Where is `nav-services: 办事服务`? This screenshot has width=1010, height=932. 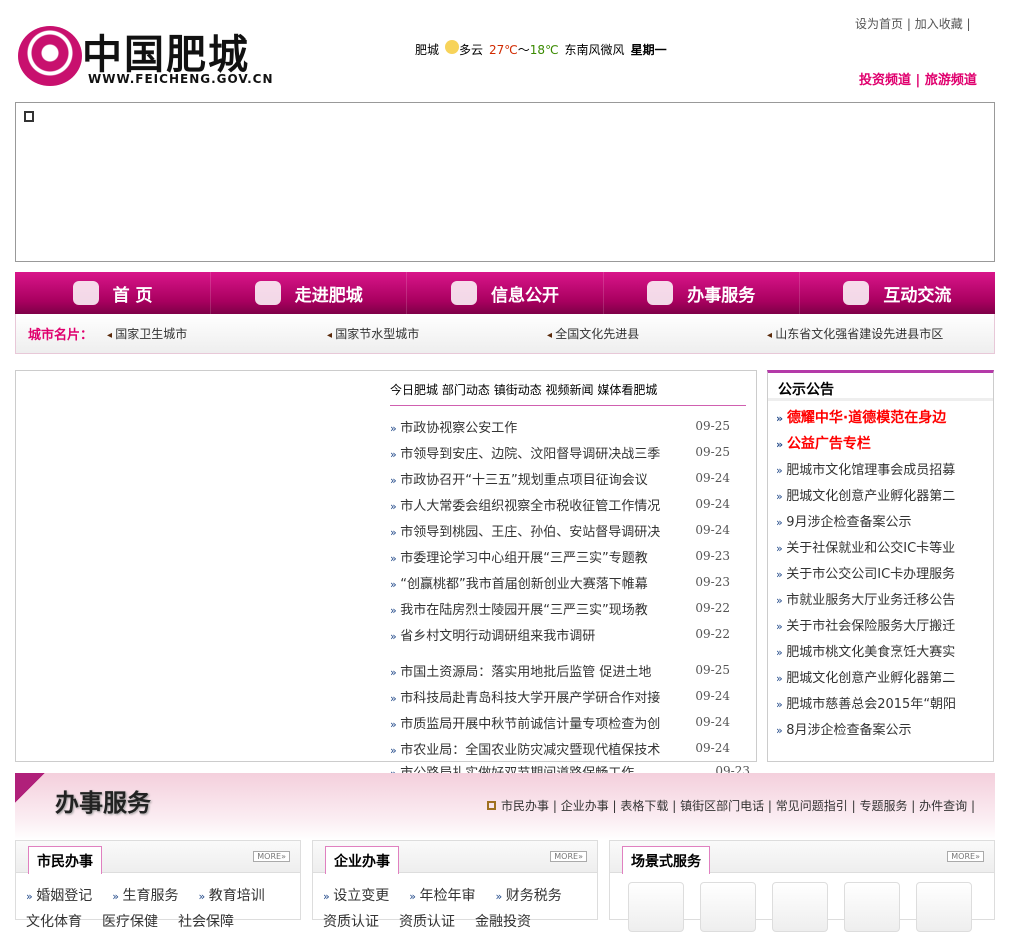 nav-services: 办事服务 is located at coordinates (702, 293).